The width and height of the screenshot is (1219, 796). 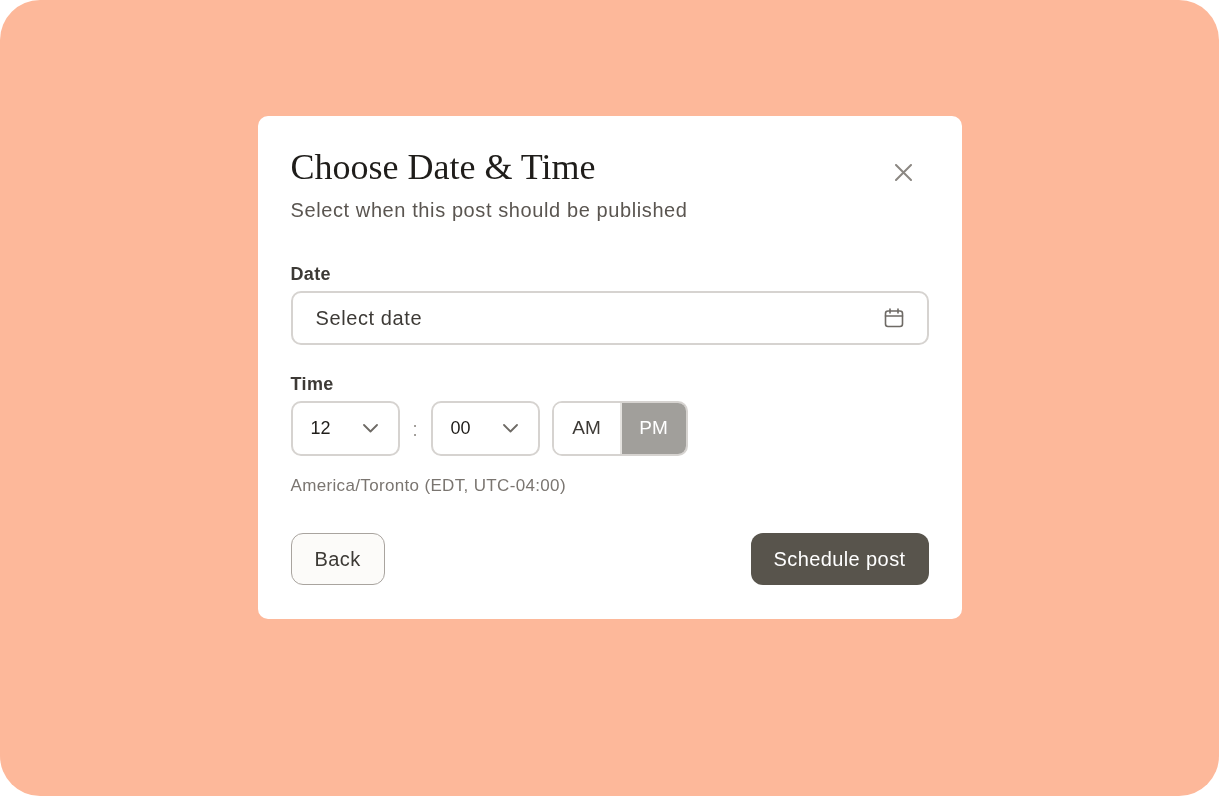 What do you see at coordinates (310, 274) in the screenshot?
I see `date-label: Date` at bounding box center [310, 274].